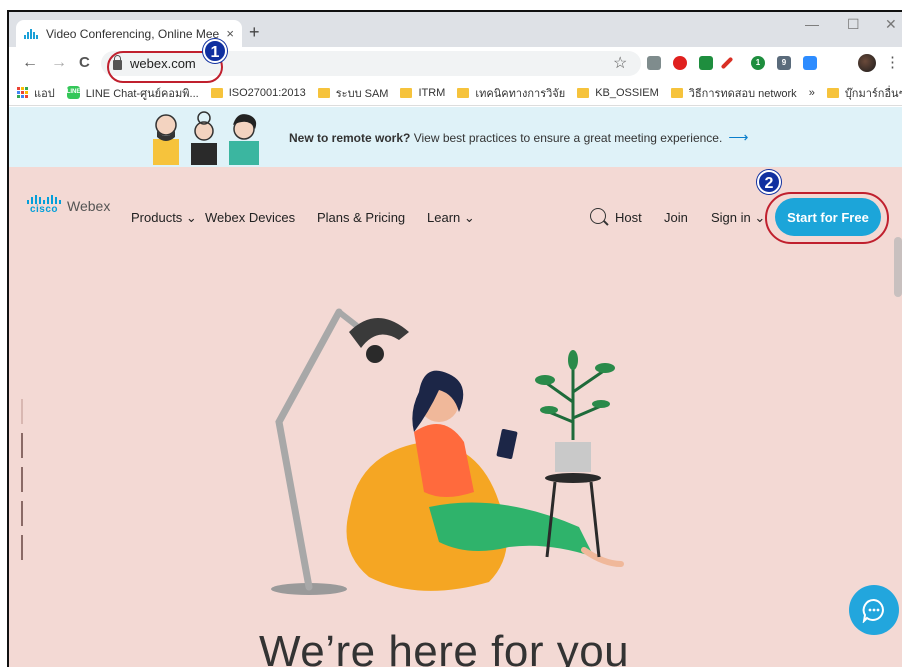 The width and height of the screenshot is (902, 667). Describe the element at coordinates (362, 93) in the screenshot. I see `bookmark-label: ระบบ SAM` at that location.